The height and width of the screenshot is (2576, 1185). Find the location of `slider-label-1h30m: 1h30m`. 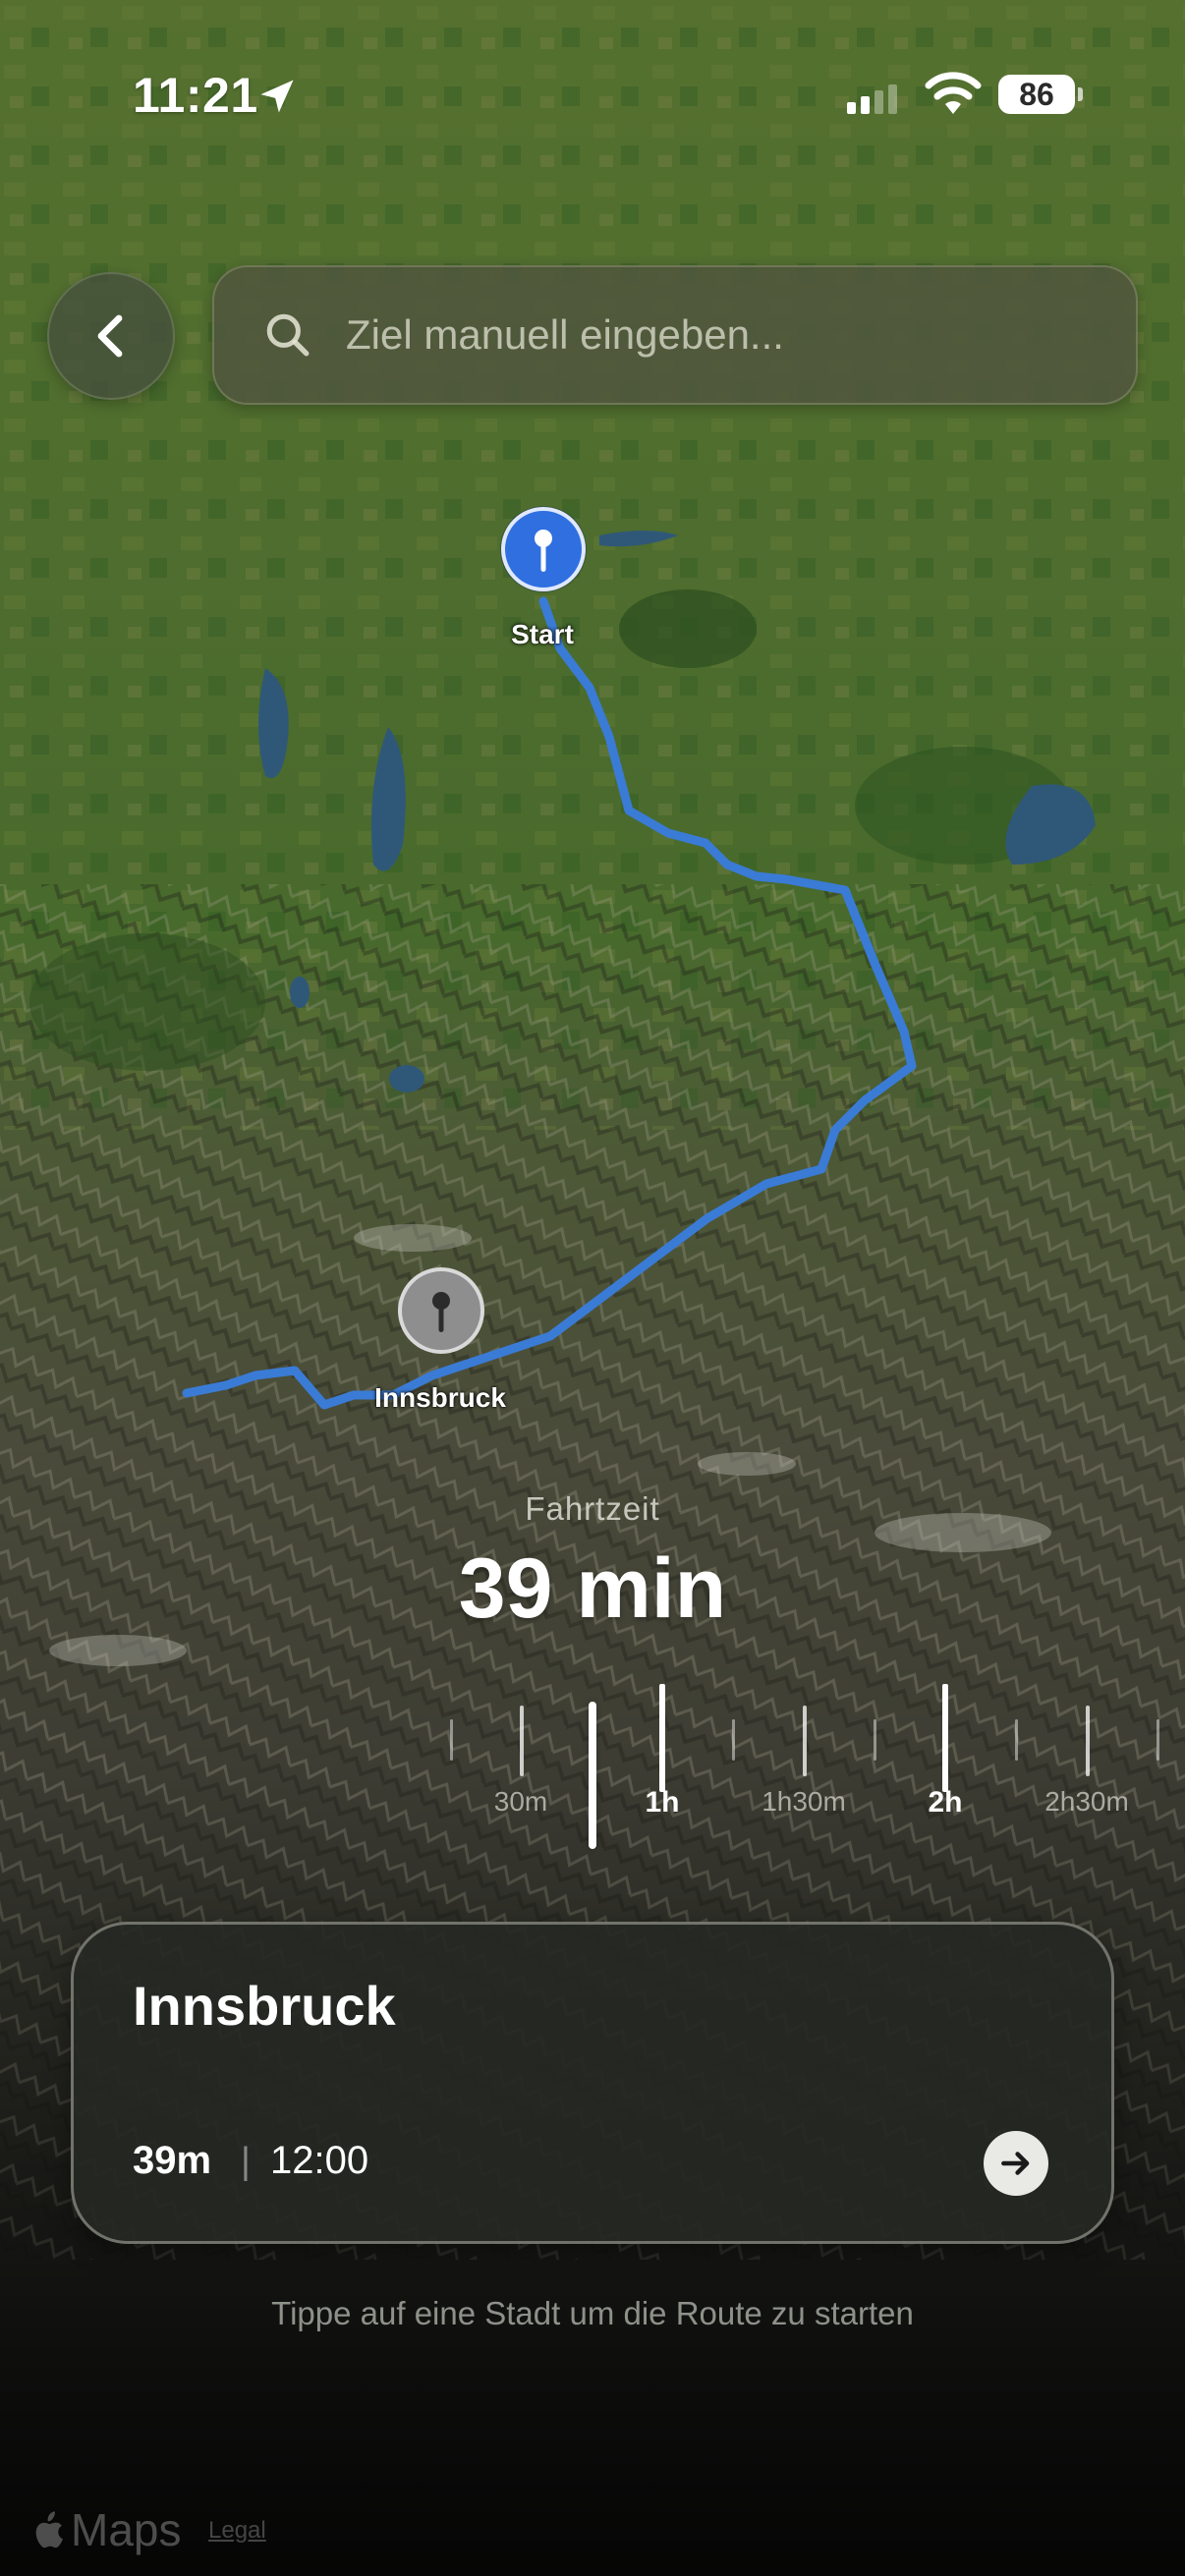

slider-label-1h30m: 1h30m is located at coordinates (804, 1801).